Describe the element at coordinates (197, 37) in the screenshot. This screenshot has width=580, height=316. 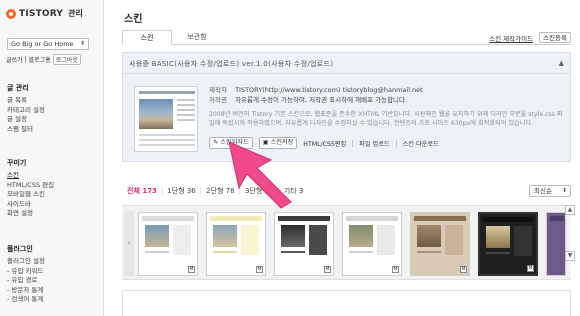
I see `tab-archive: 보관함` at that location.